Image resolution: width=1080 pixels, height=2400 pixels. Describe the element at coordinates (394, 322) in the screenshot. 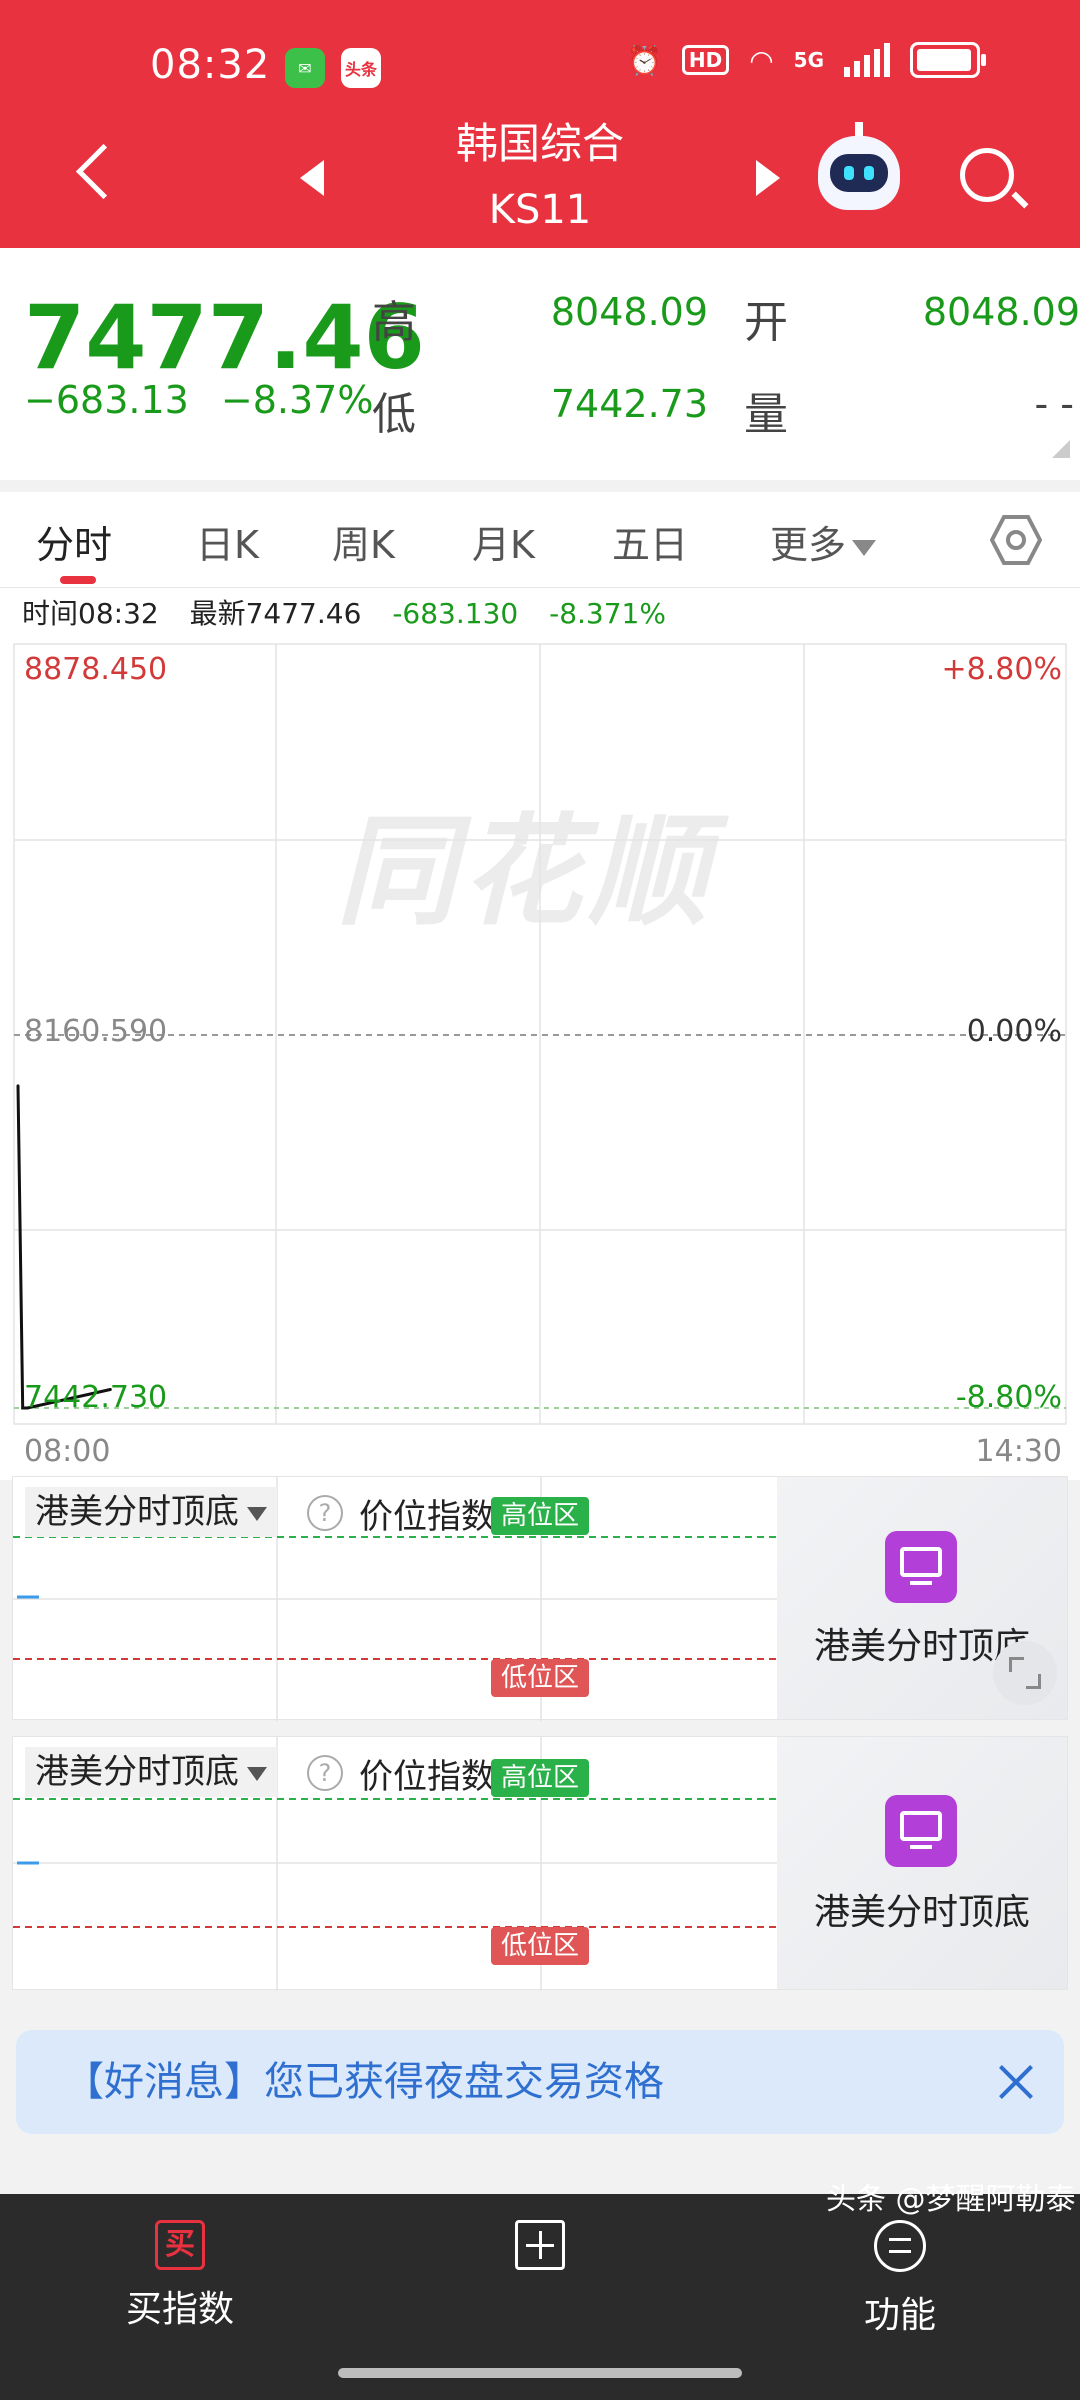

I see `high-label: 高` at that location.